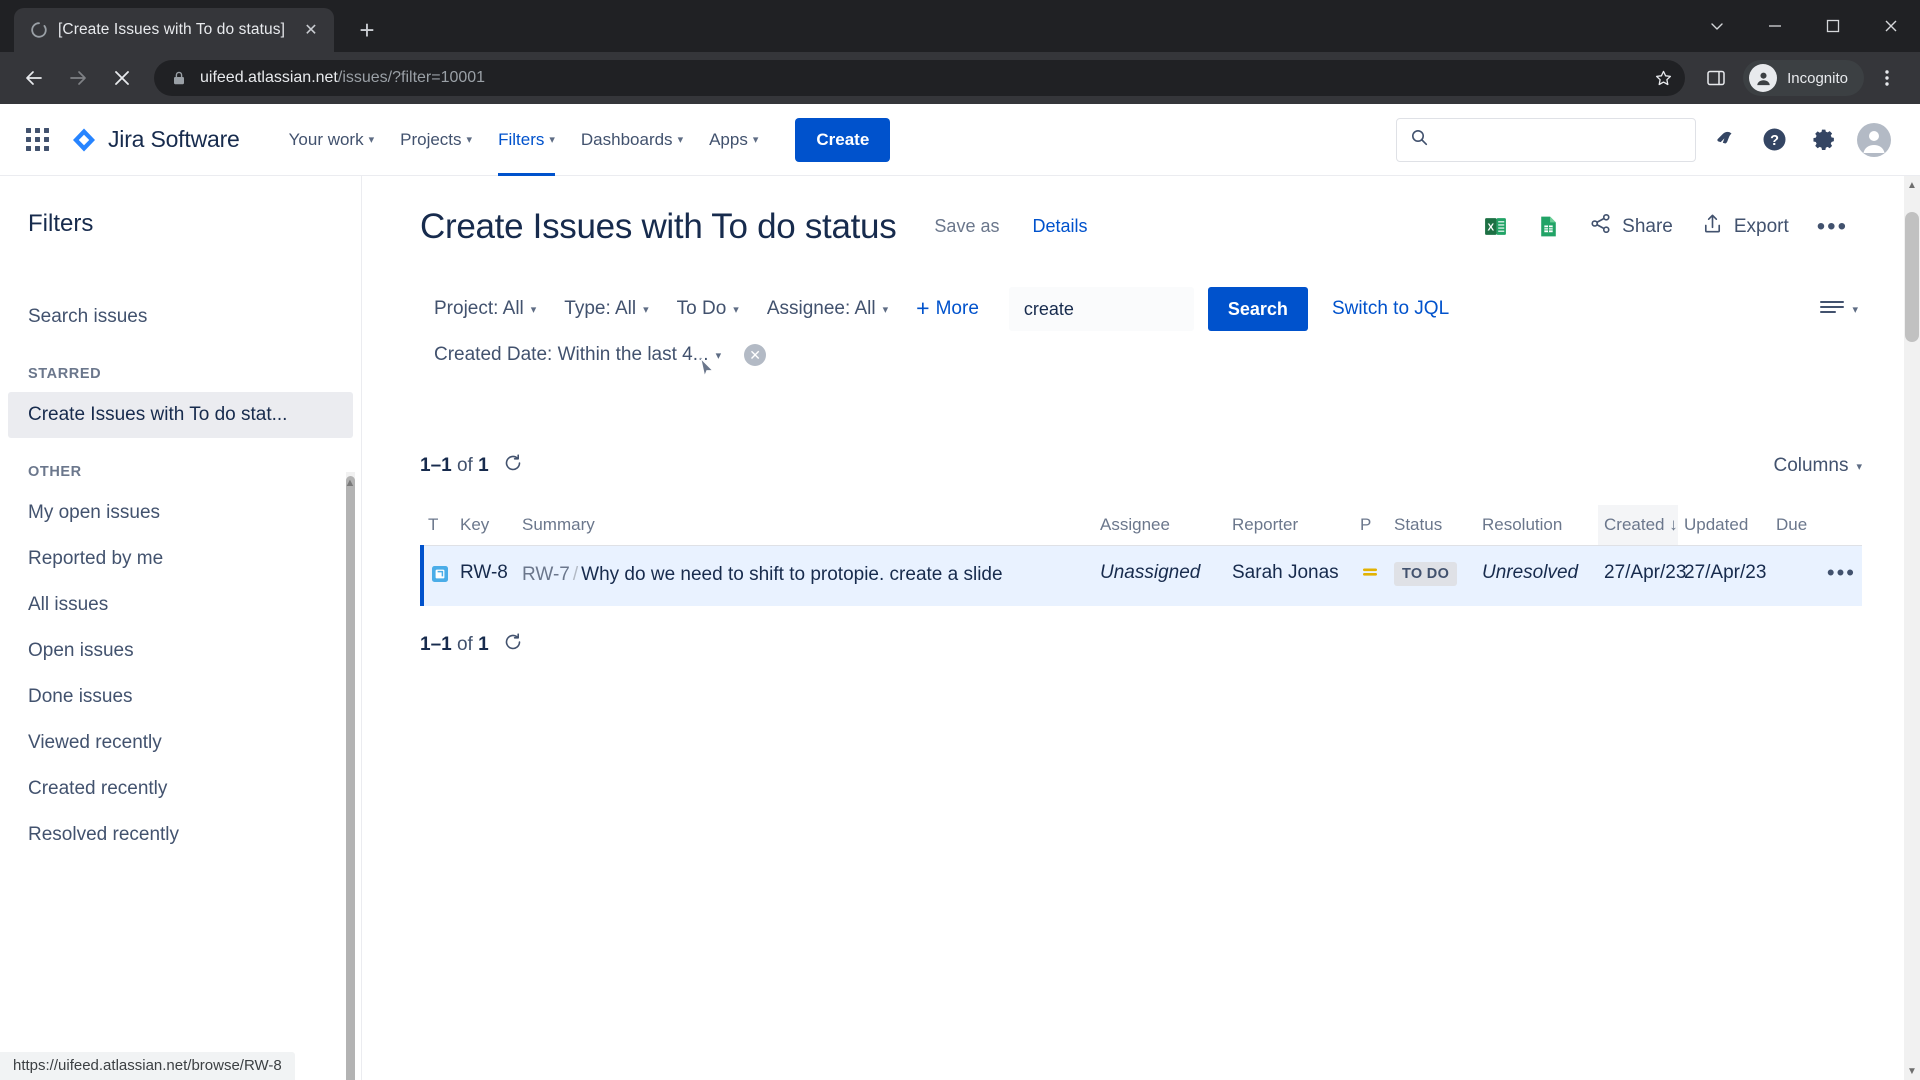 The width and height of the screenshot is (1920, 1080). I want to click on close-icon: ✕, so click(311, 30).